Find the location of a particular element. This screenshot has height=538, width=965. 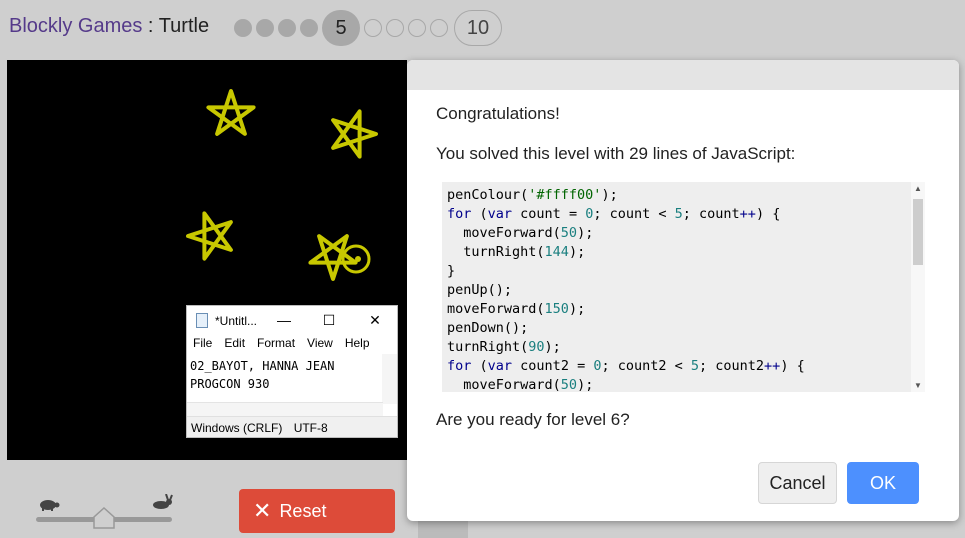

notepad-statusbar: Windows (CRLF) UTF-8 is located at coordinates (292, 426).